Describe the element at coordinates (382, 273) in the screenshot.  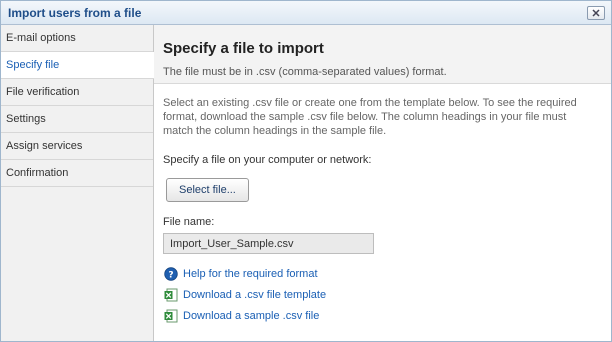
I see `list-item: ? Help for the required format` at that location.